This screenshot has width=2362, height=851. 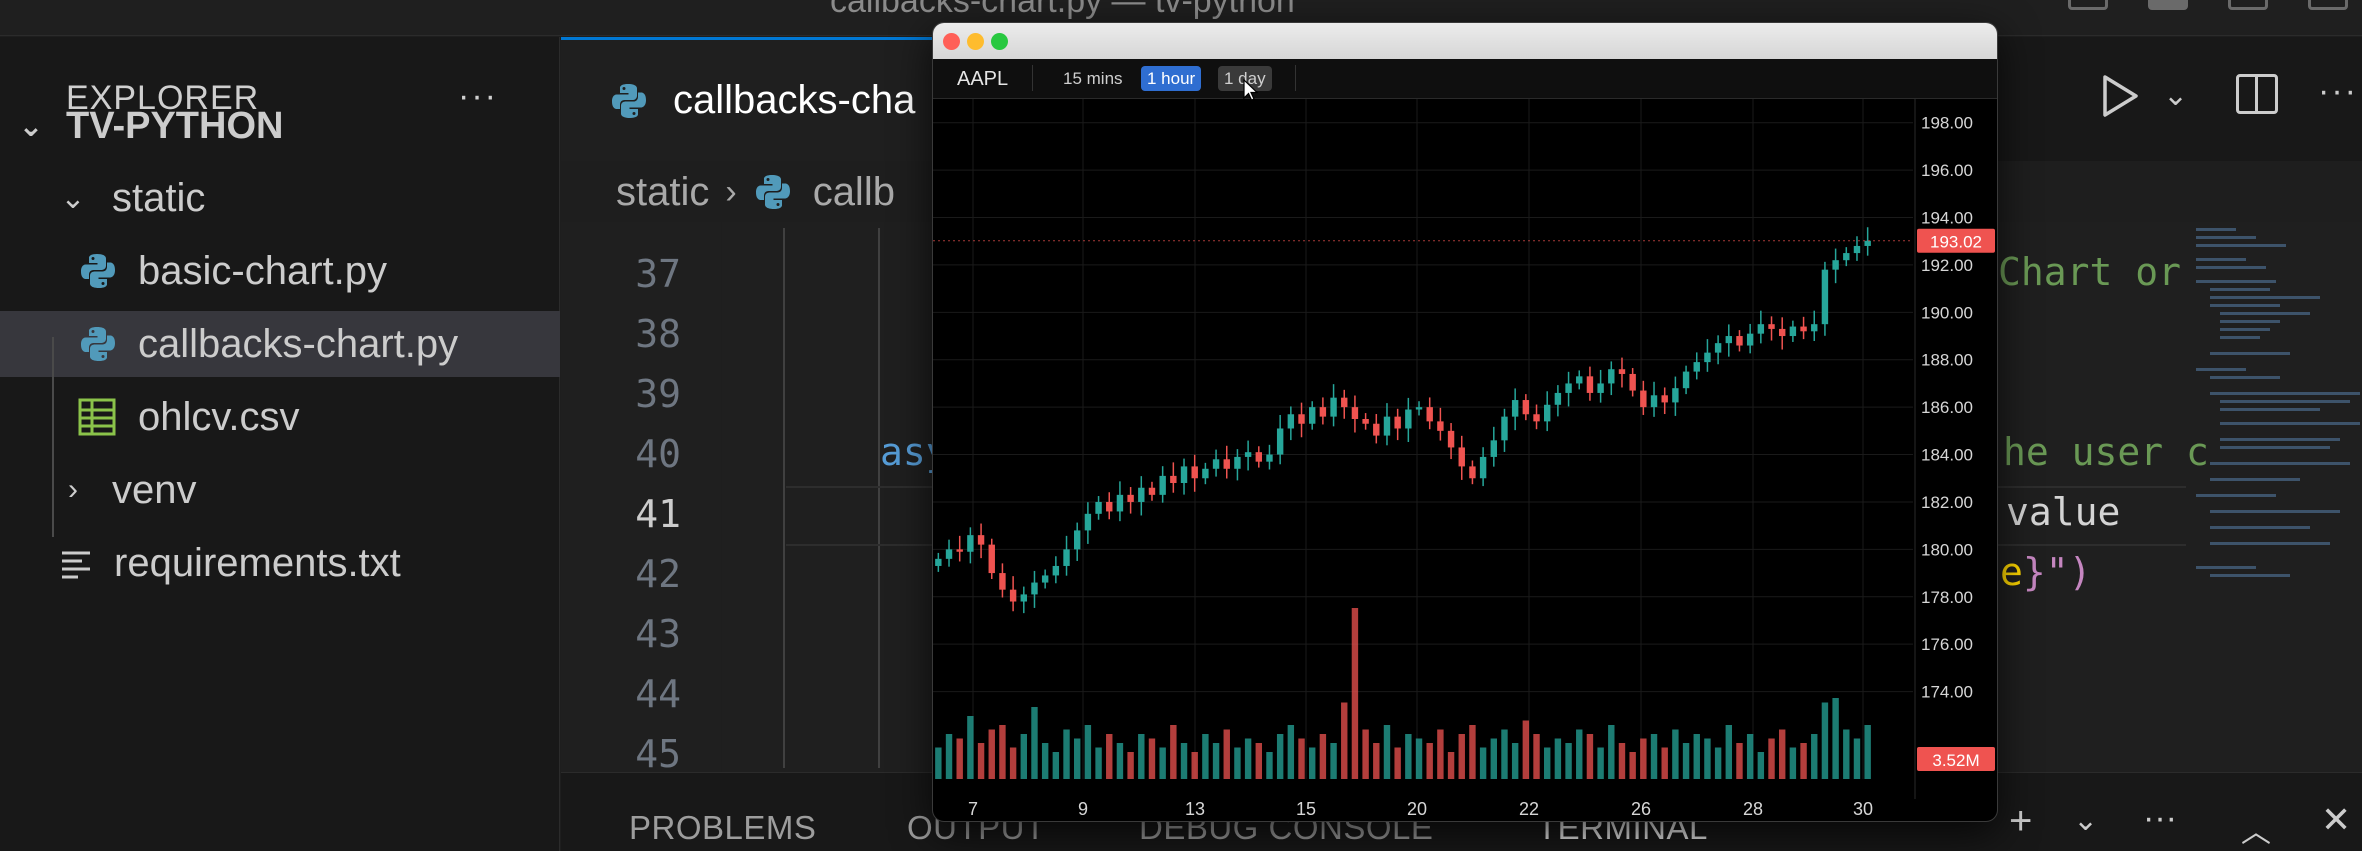 What do you see at coordinates (2328, 5) in the screenshot?
I see `customize-layout-icon` at bounding box center [2328, 5].